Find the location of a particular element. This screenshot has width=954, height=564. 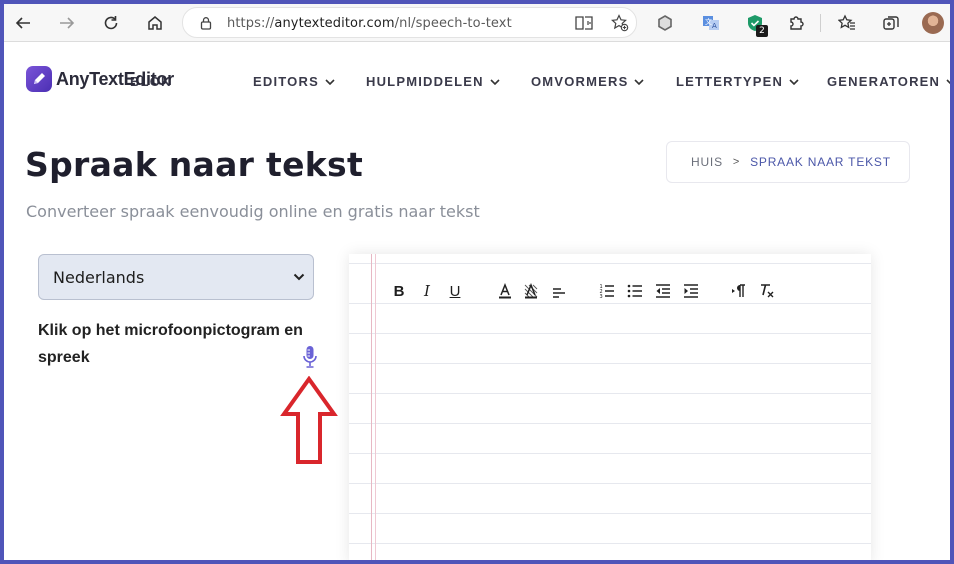

extensions-button is located at coordinates (797, 23).